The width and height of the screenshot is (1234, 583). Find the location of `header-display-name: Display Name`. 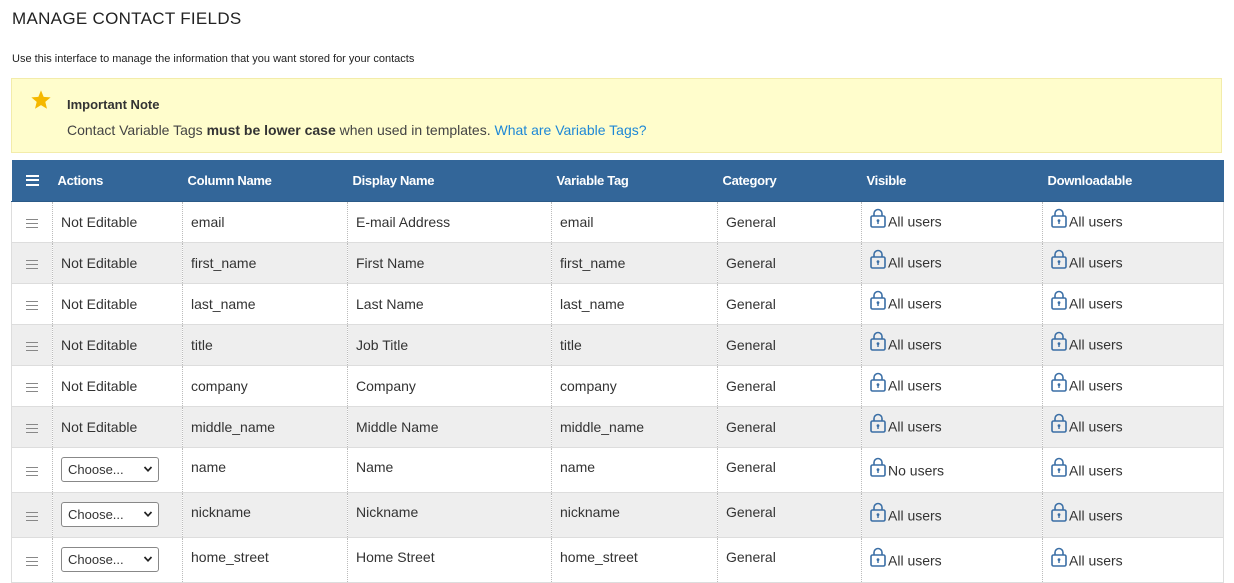

header-display-name: Display Name is located at coordinates (449, 181).